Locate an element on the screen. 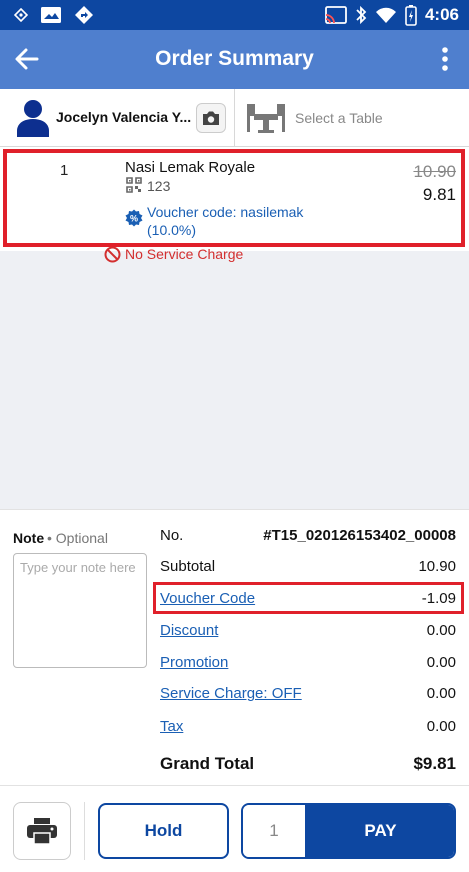 The height and width of the screenshot is (872, 469). tax-value: 0.00 is located at coordinates (441, 726).